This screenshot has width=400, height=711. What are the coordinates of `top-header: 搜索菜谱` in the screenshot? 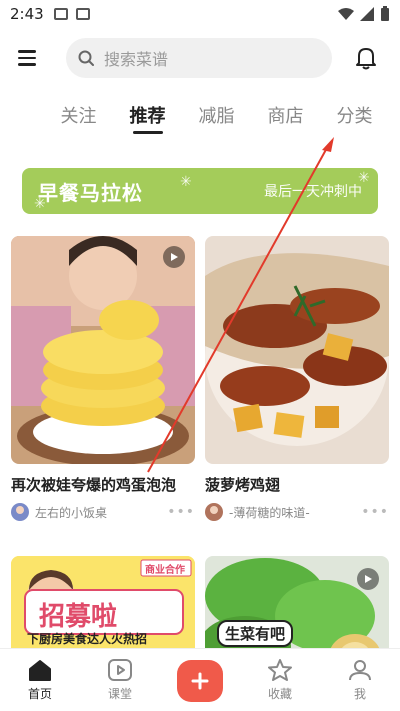 It's located at (200, 58).